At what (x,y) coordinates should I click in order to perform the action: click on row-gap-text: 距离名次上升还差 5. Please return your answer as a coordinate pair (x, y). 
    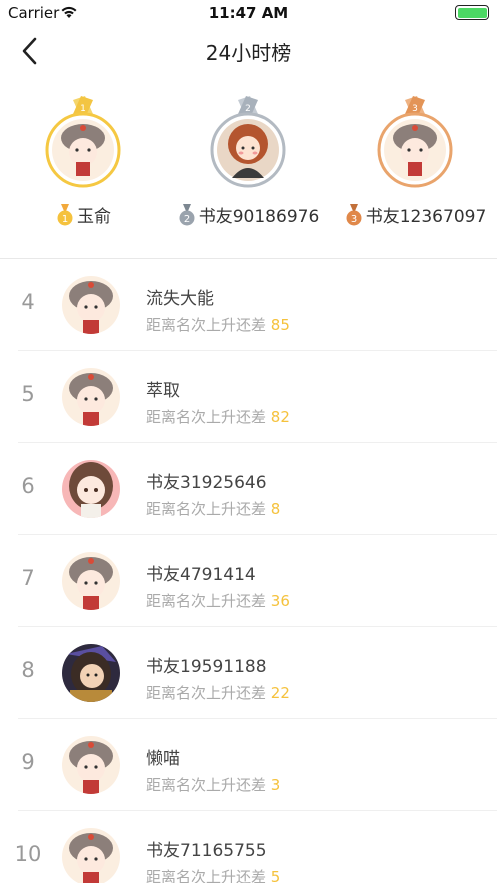
    Looking at the image, I should click on (213, 874).